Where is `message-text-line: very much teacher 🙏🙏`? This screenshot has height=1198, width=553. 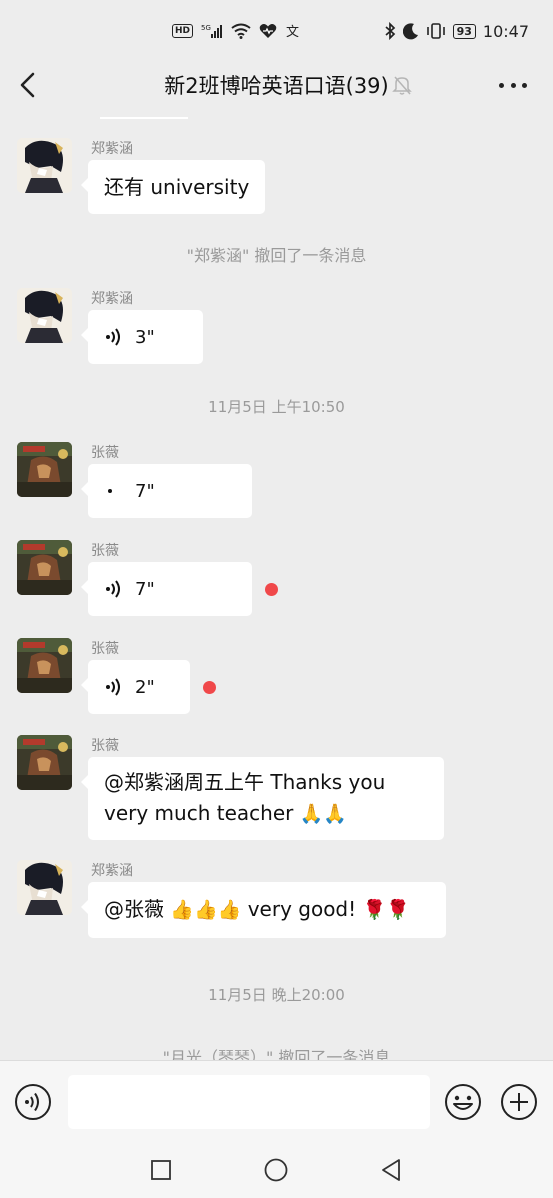
message-text-line: very much teacher 🙏🙏 is located at coordinates (266, 814).